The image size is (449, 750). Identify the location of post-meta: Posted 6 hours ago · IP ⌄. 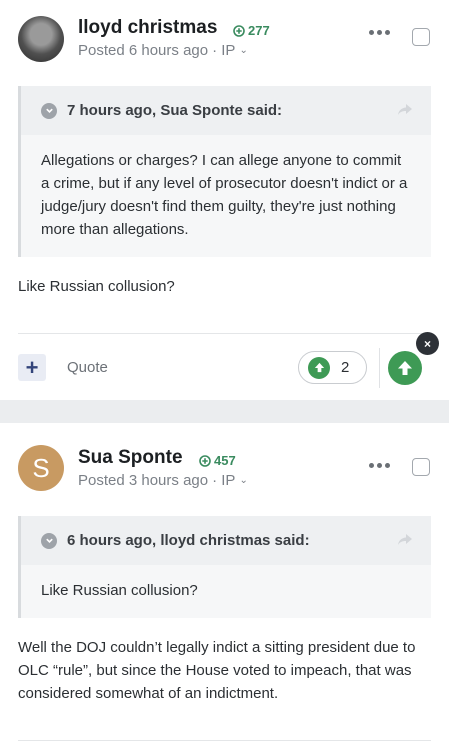
(163, 50).